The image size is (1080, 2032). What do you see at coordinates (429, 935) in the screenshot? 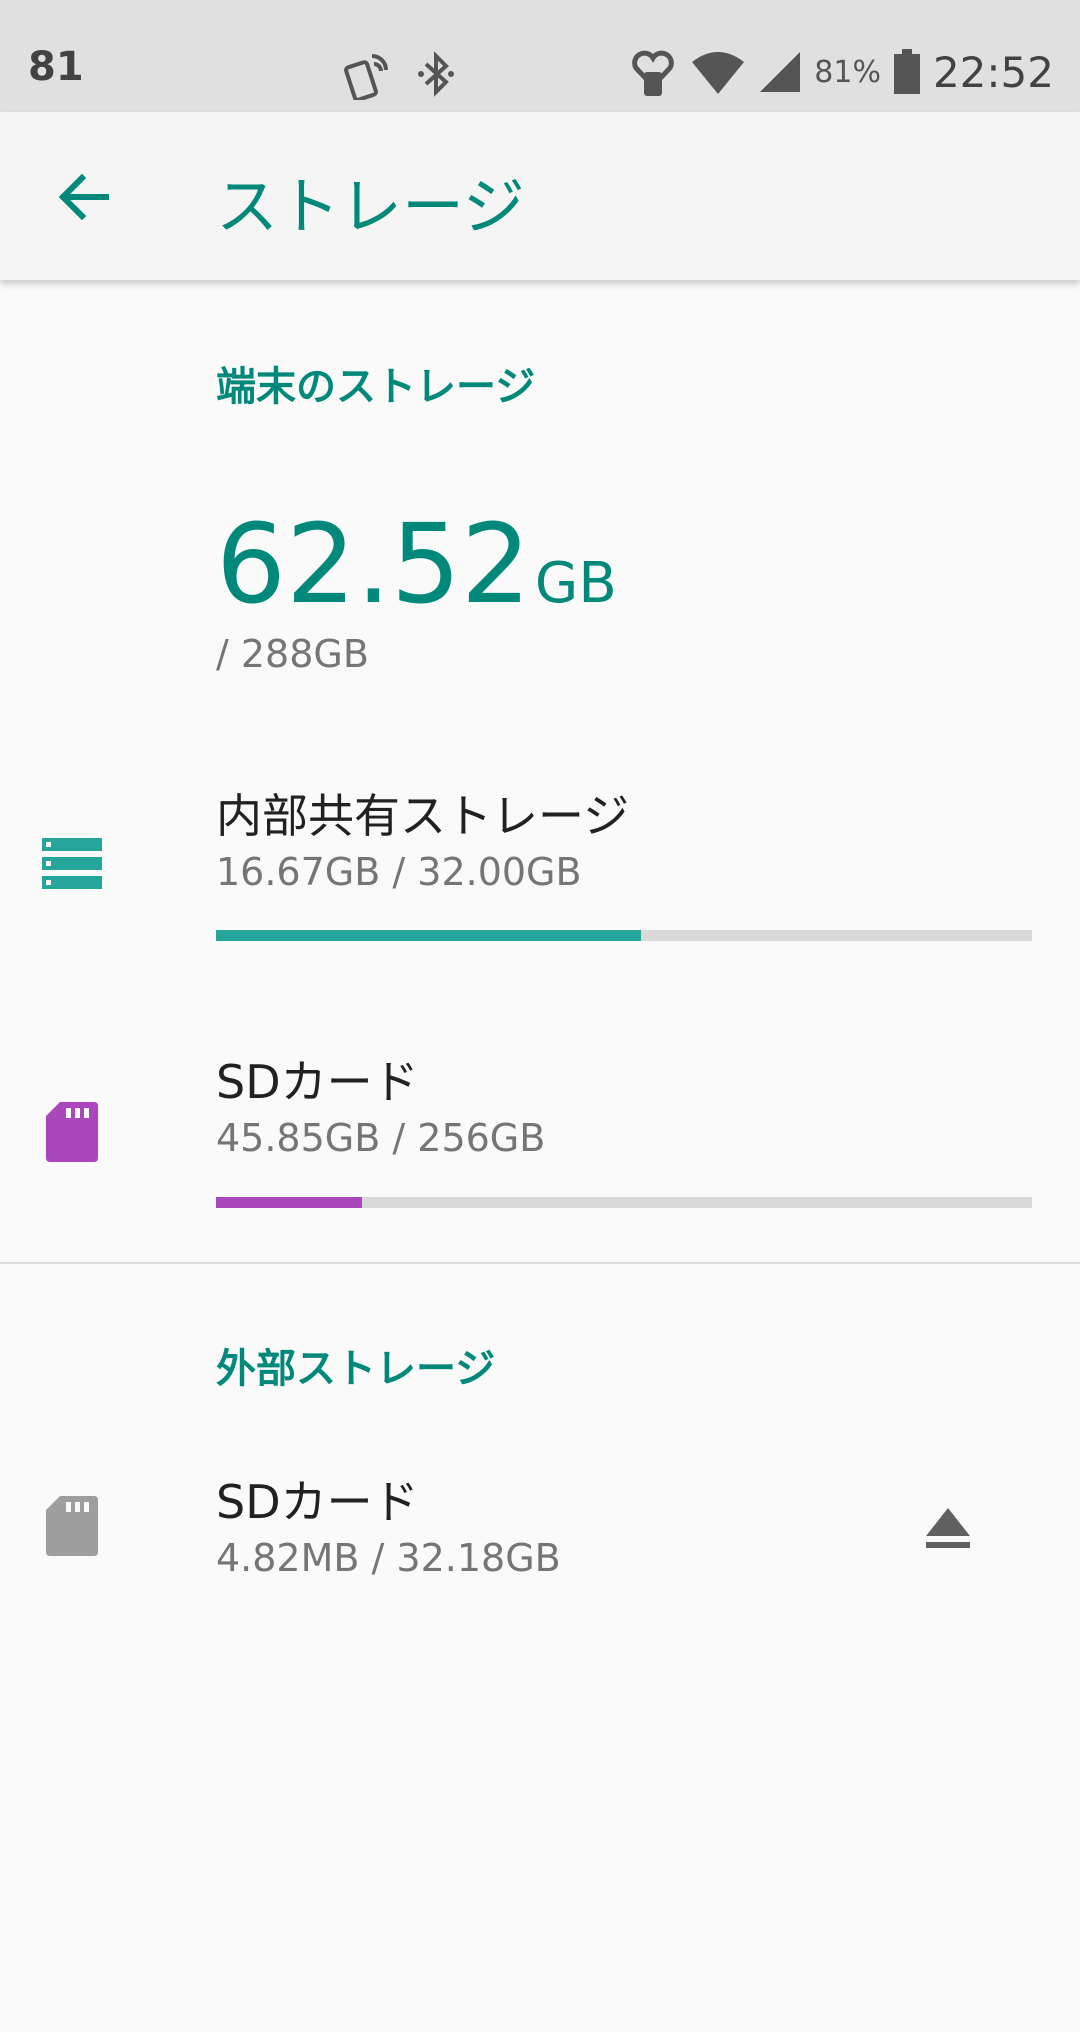
I see `internal-storage-progress-fill` at bounding box center [429, 935].